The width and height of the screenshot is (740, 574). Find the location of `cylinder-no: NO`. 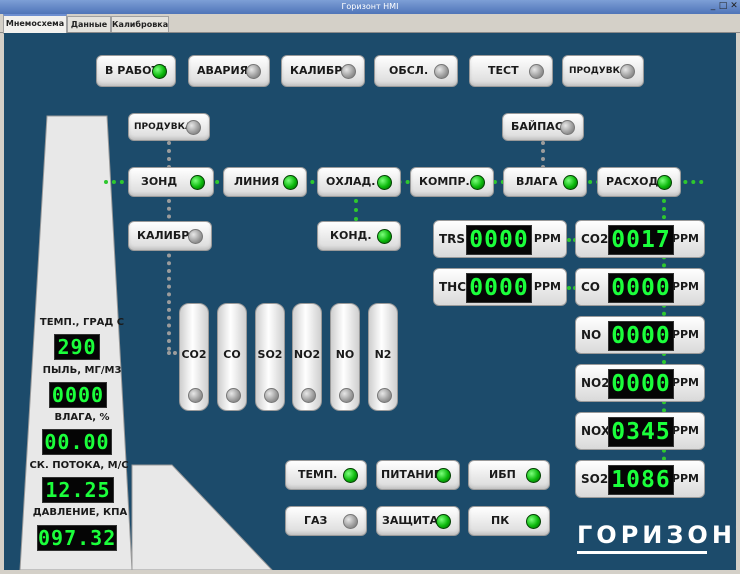

cylinder-no: NO is located at coordinates (345, 357).